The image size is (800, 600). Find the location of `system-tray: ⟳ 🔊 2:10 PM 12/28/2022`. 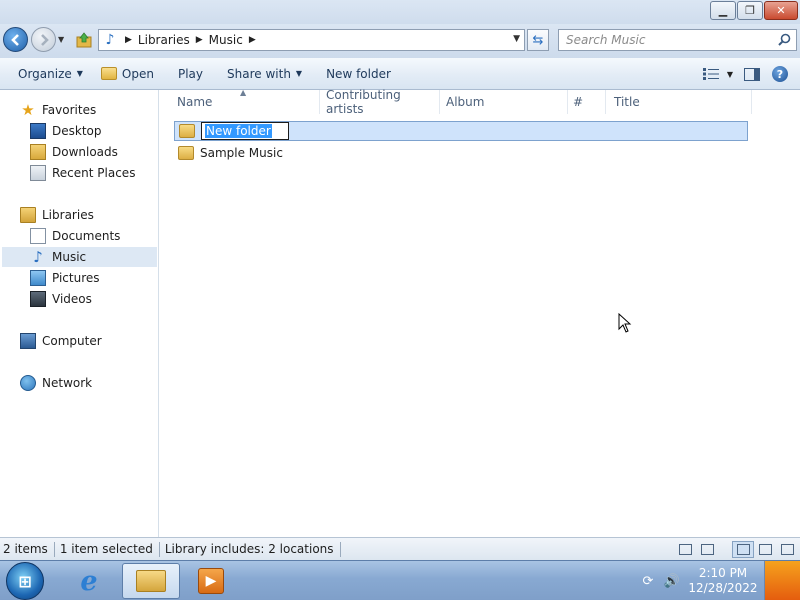

system-tray: ⟳ 🔊 2:10 PM 12/28/2022 is located at coordinates (718, 580).